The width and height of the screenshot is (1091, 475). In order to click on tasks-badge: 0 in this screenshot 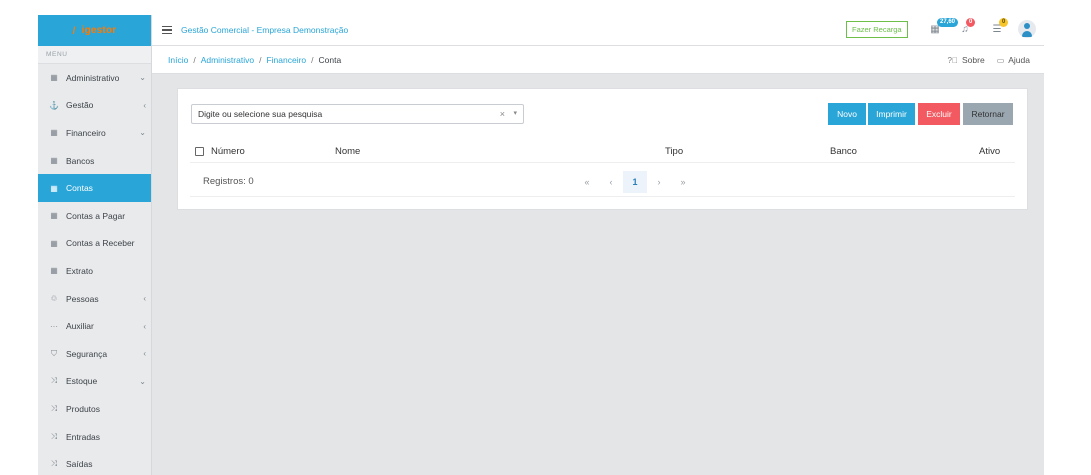, I will do `click(1004, 22)`.